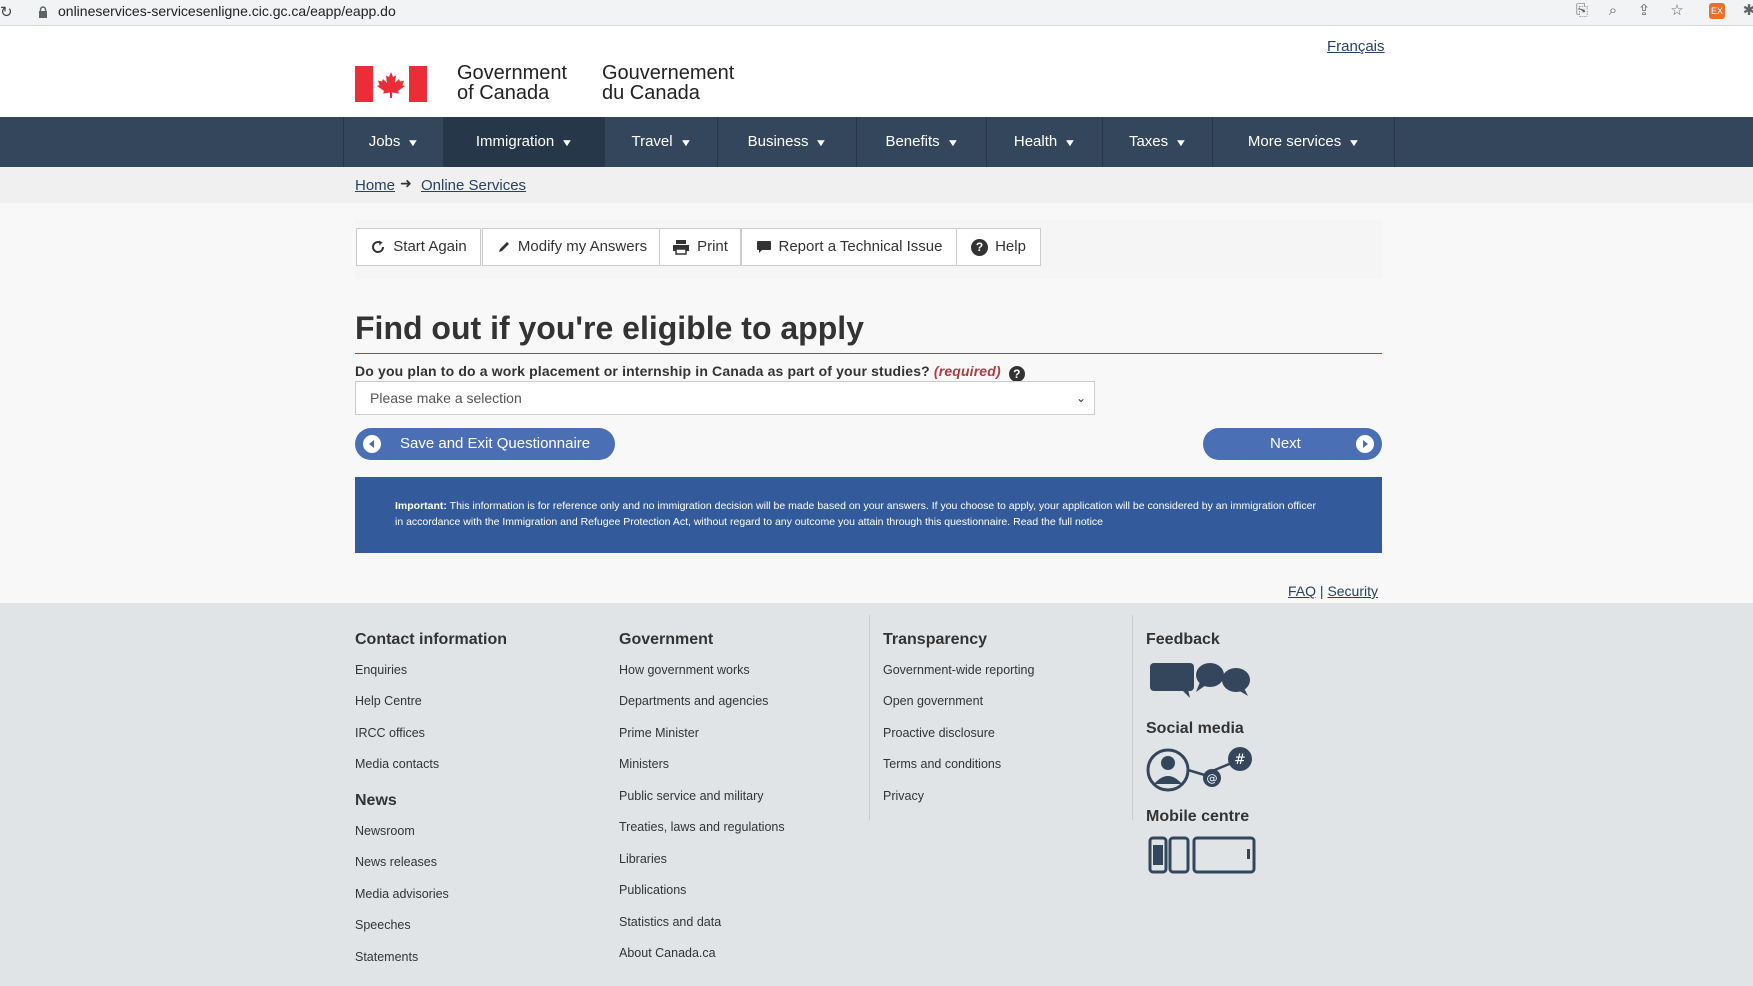 This screenshot has height=986, width=1753. I want to click on nav-item-immigration: Immigration ▼, so click(524, 142).